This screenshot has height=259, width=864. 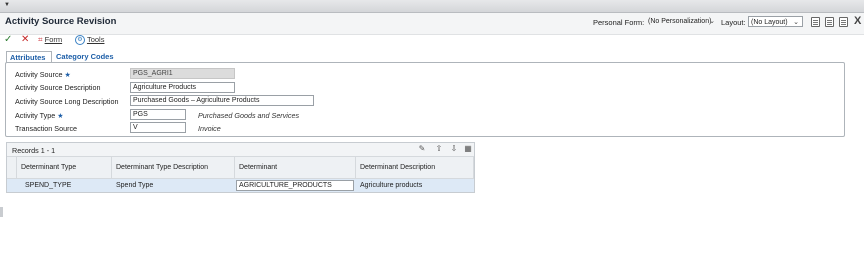 What do you see at coordinates (454, 149) in the screenshot?
I see `download-icon: ⇩` at bounding box center [454, 149].